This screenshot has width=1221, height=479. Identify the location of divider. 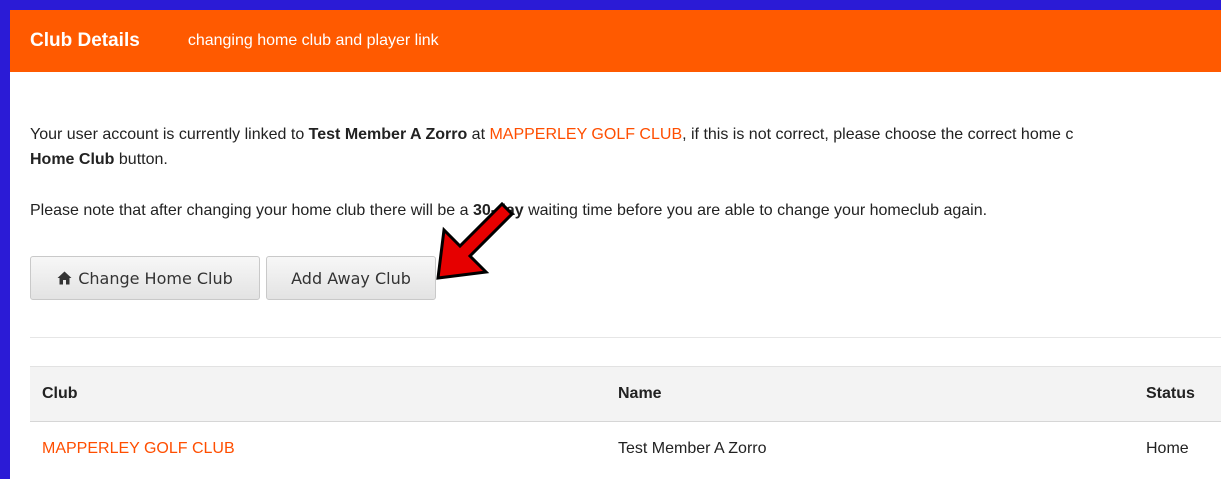
(625, 337).